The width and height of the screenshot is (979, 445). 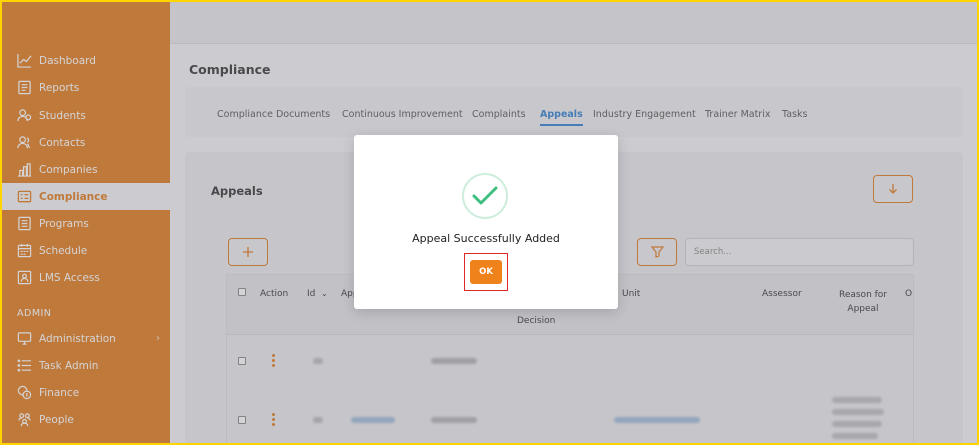 I want to click on success-check-icon, so click(x=485, y=196).